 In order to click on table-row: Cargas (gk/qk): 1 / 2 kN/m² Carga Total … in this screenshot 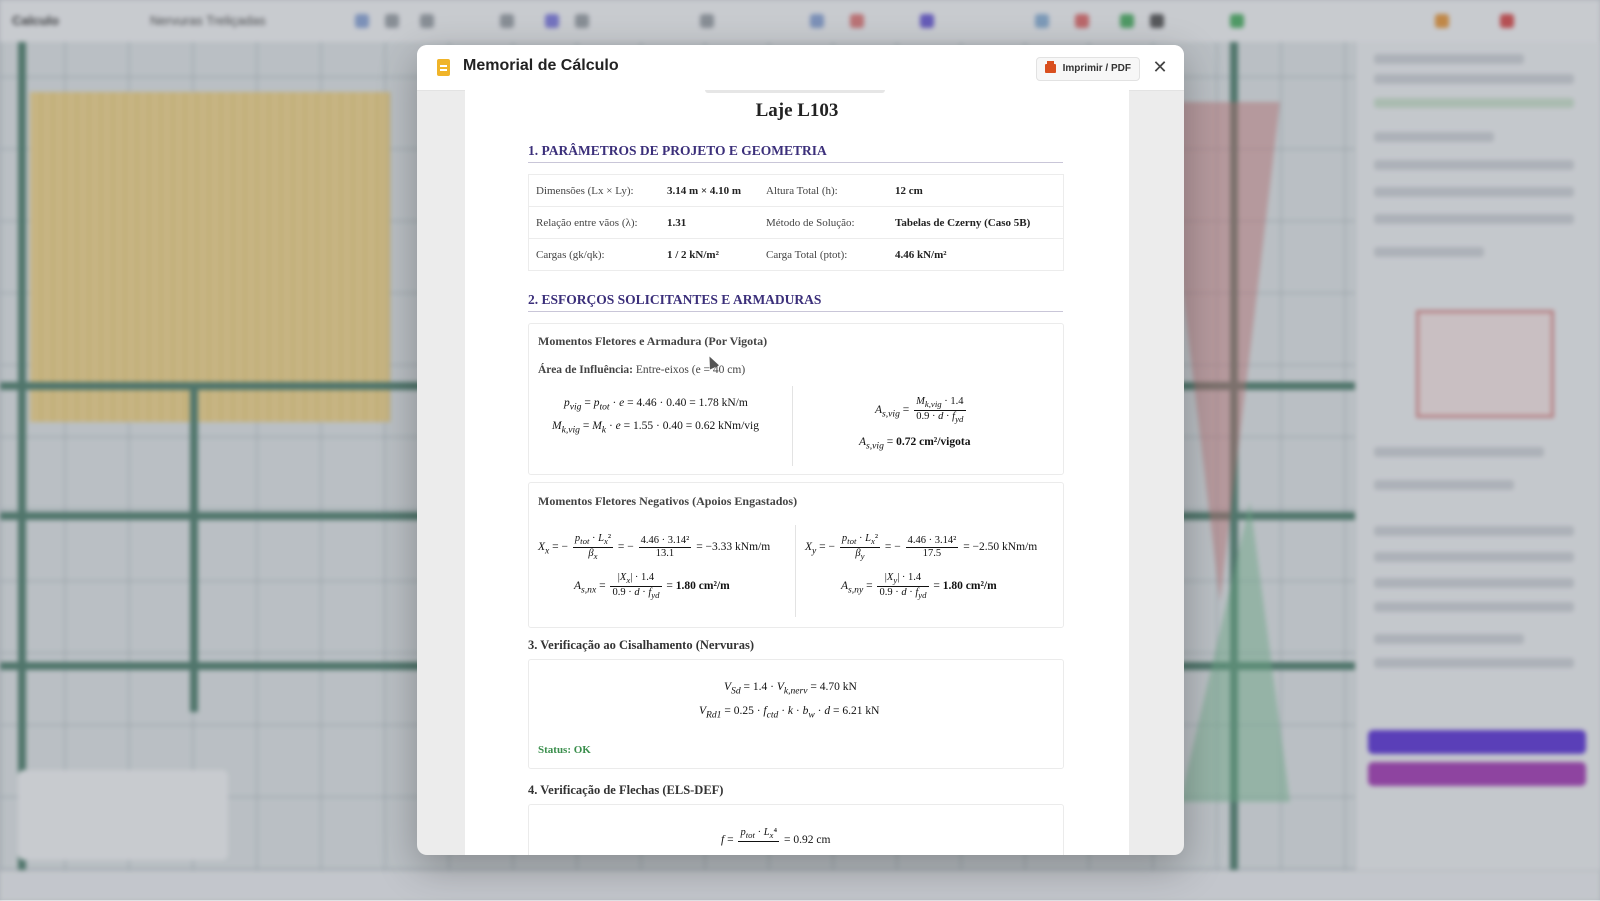, I will do `click(796, 254)`.